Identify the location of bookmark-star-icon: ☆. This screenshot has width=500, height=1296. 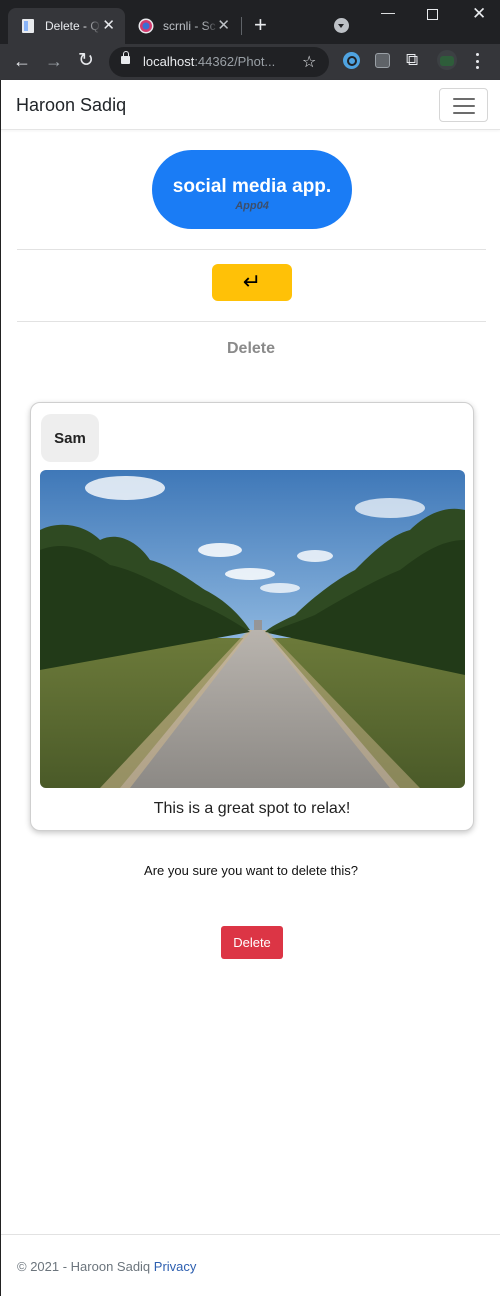
(309, 62).